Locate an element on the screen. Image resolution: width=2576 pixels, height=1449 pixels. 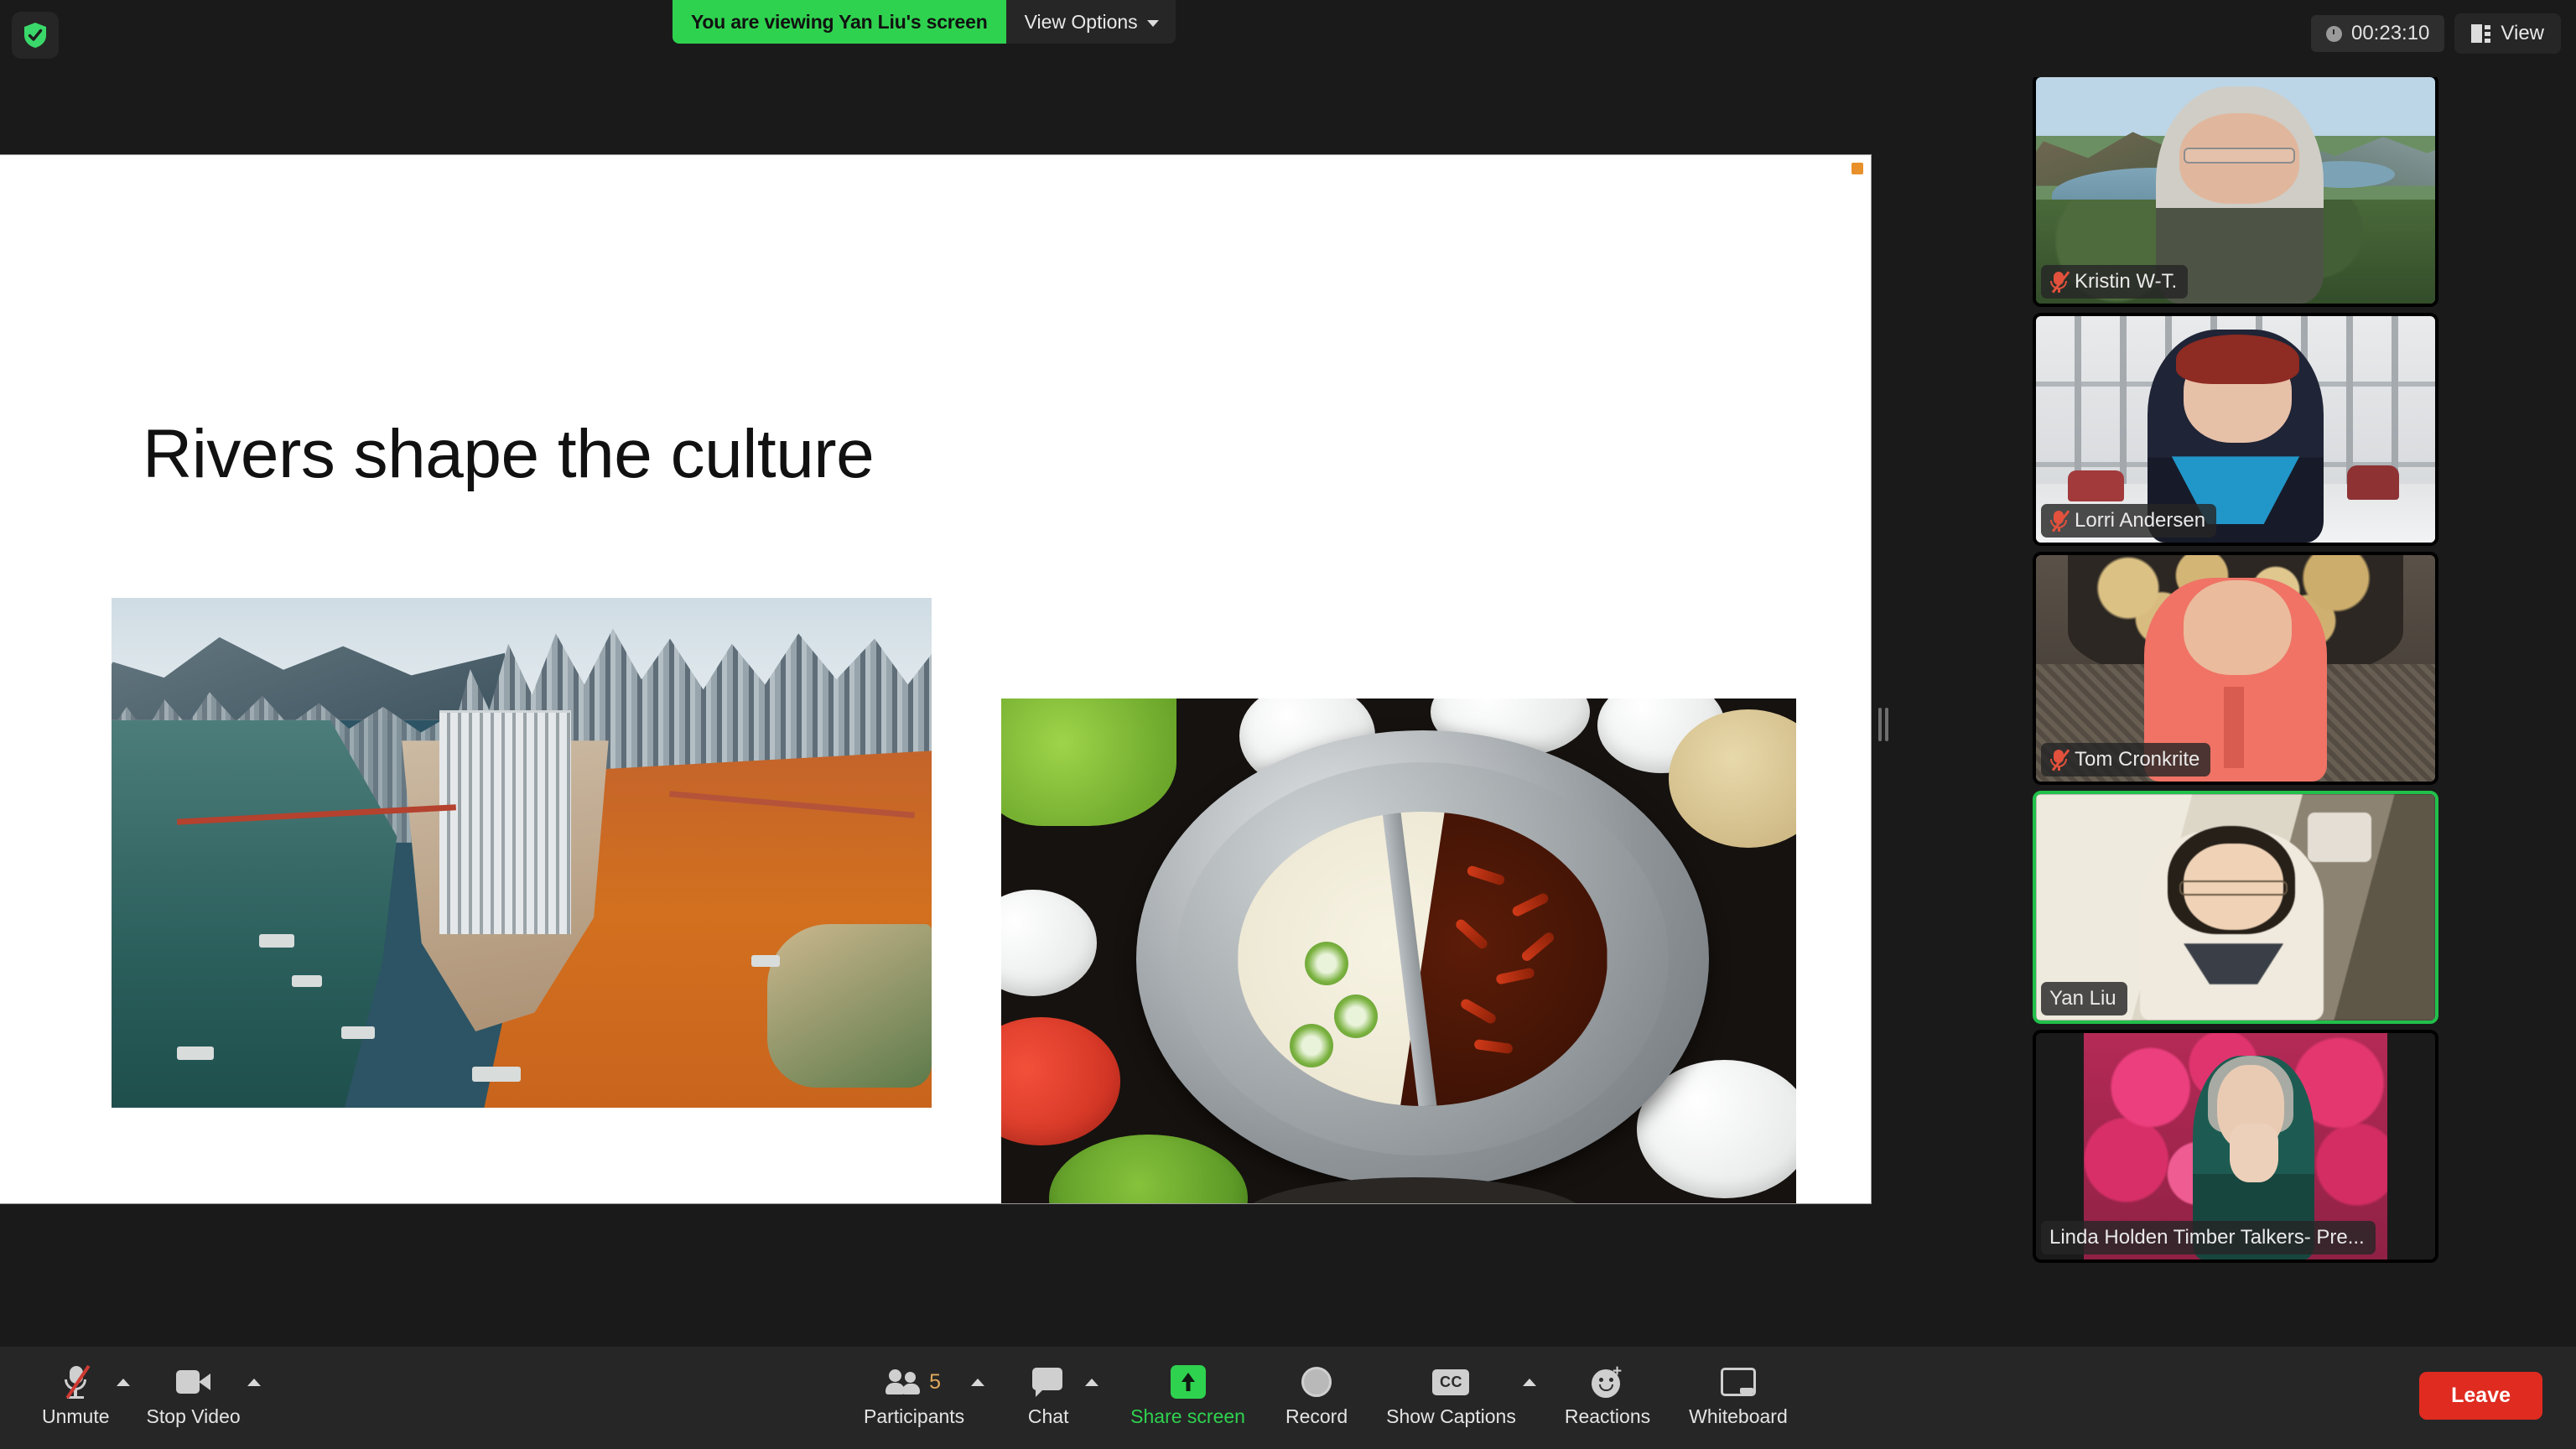
stop-video-label: Stop Video is located at coordinates (193, 1416).